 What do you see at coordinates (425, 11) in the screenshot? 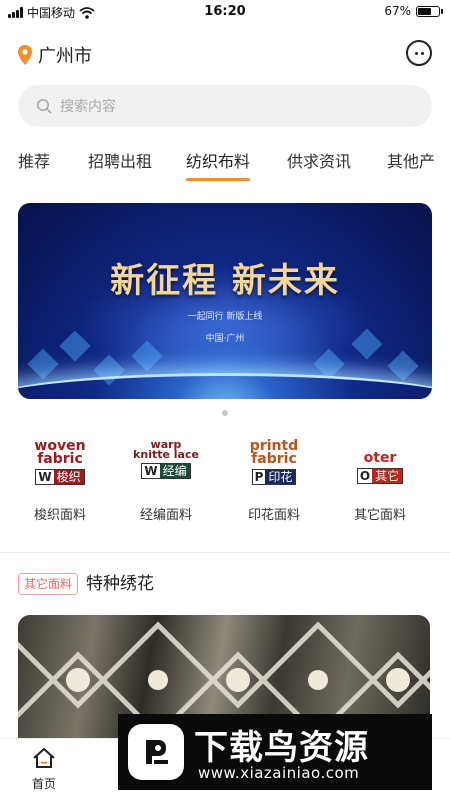
I see `battery-fill` at bounding box center [425, 11].